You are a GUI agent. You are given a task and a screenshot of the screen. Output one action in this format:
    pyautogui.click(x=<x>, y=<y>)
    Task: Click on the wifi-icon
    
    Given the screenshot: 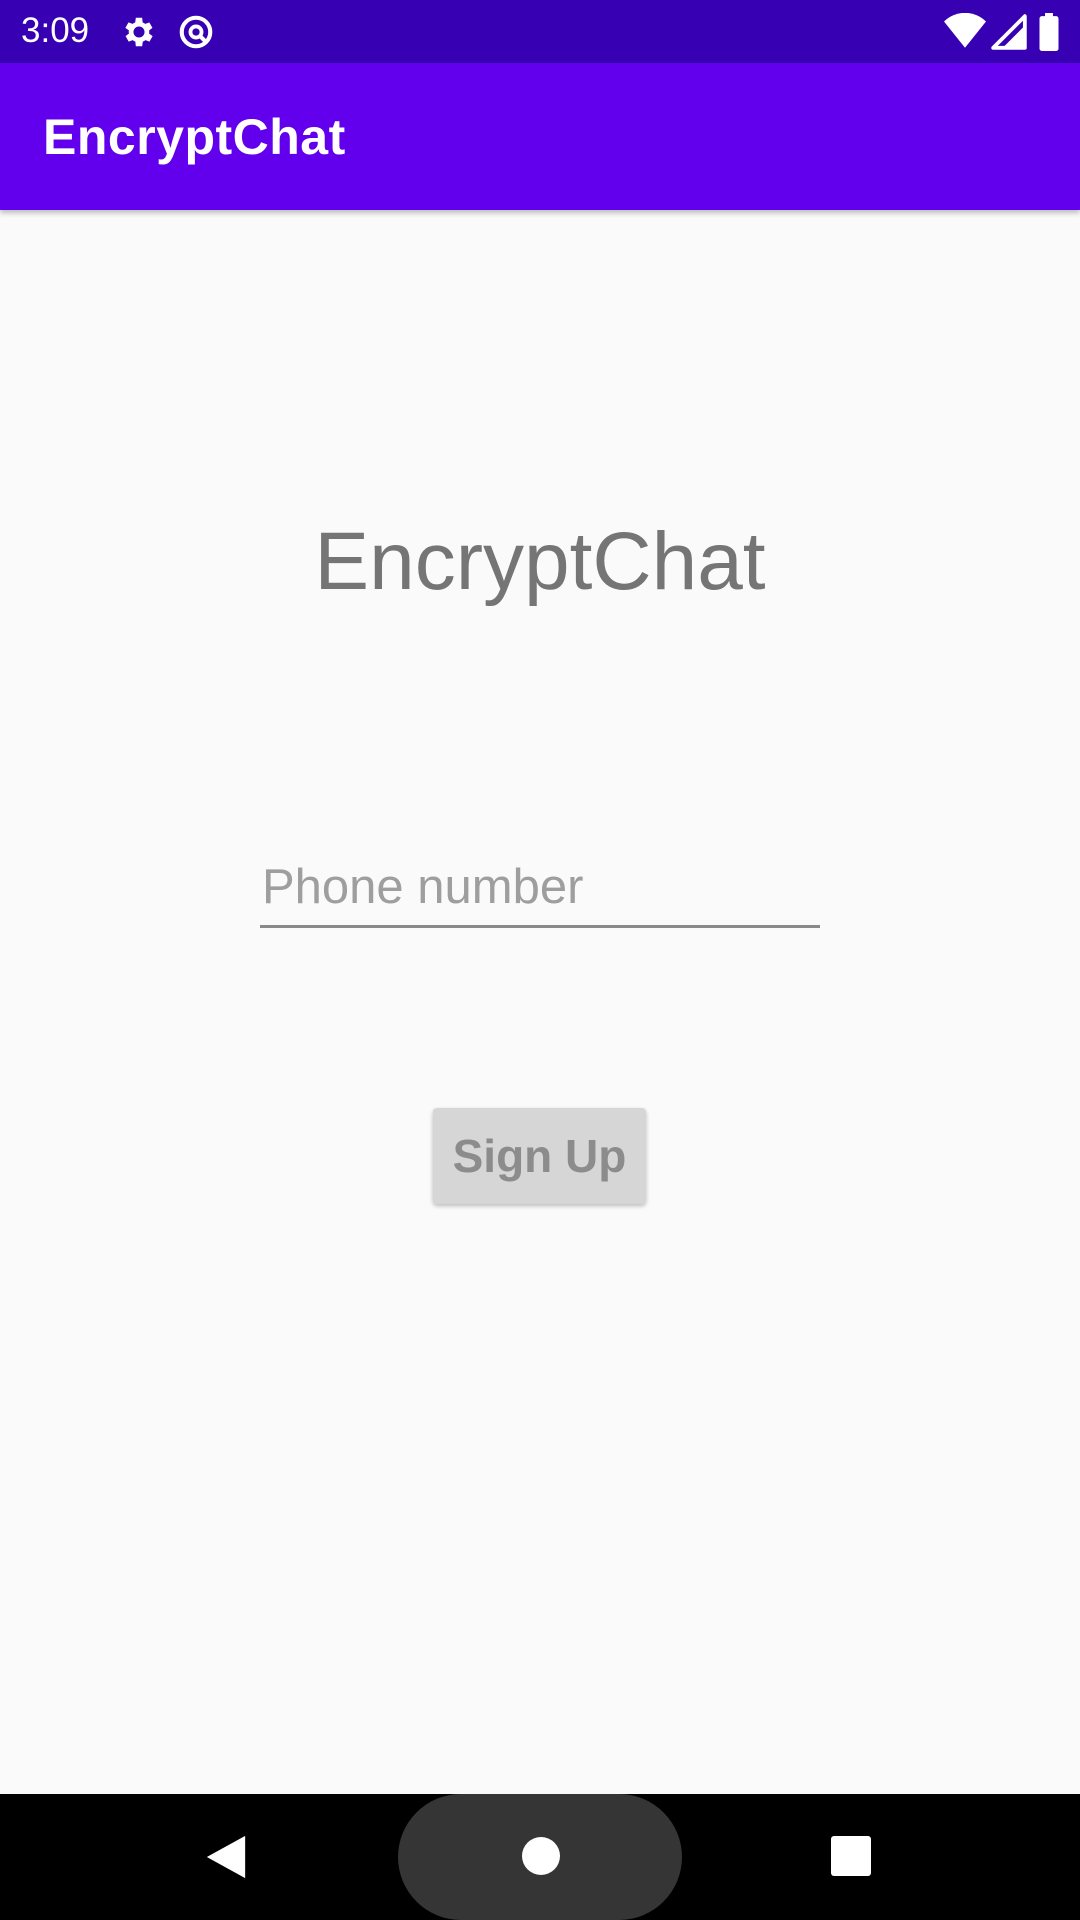 What is the action you would take?
    pyautogui.click(x=965, y=30)
    